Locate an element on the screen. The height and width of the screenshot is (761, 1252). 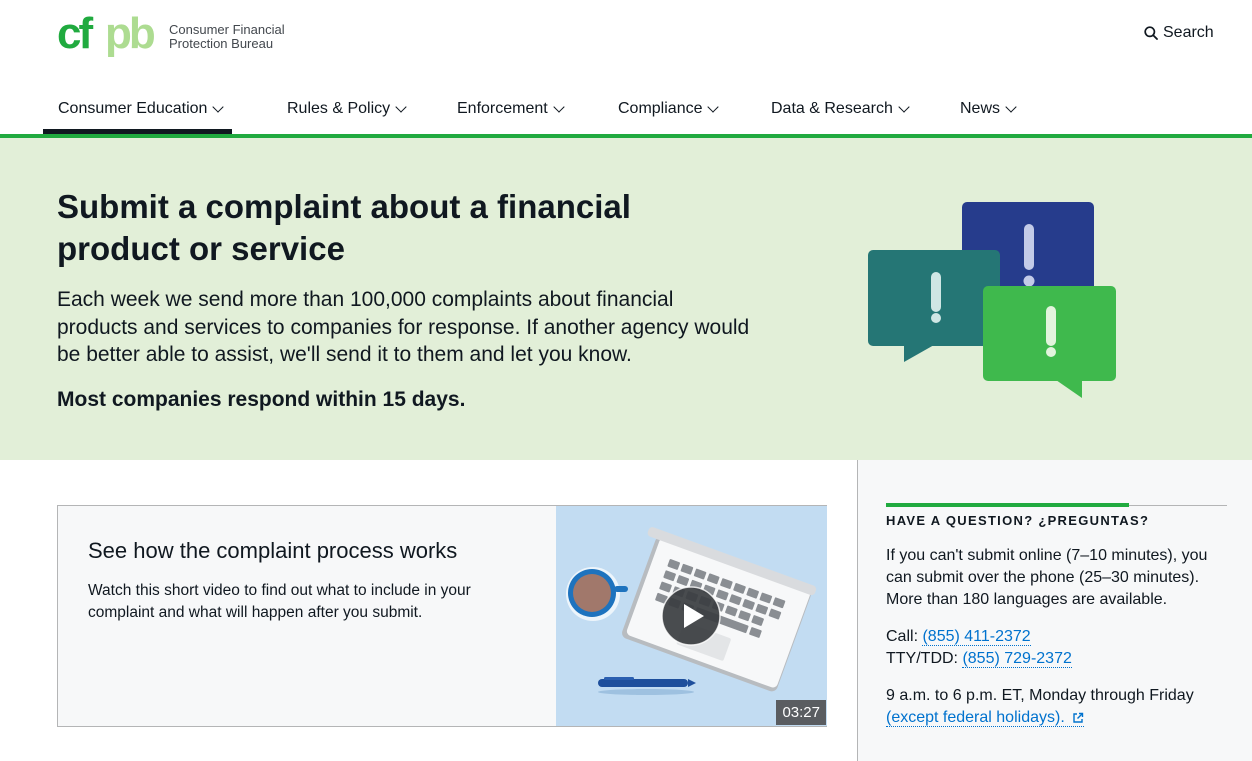
column-divider is located at coordinates (857, 610).